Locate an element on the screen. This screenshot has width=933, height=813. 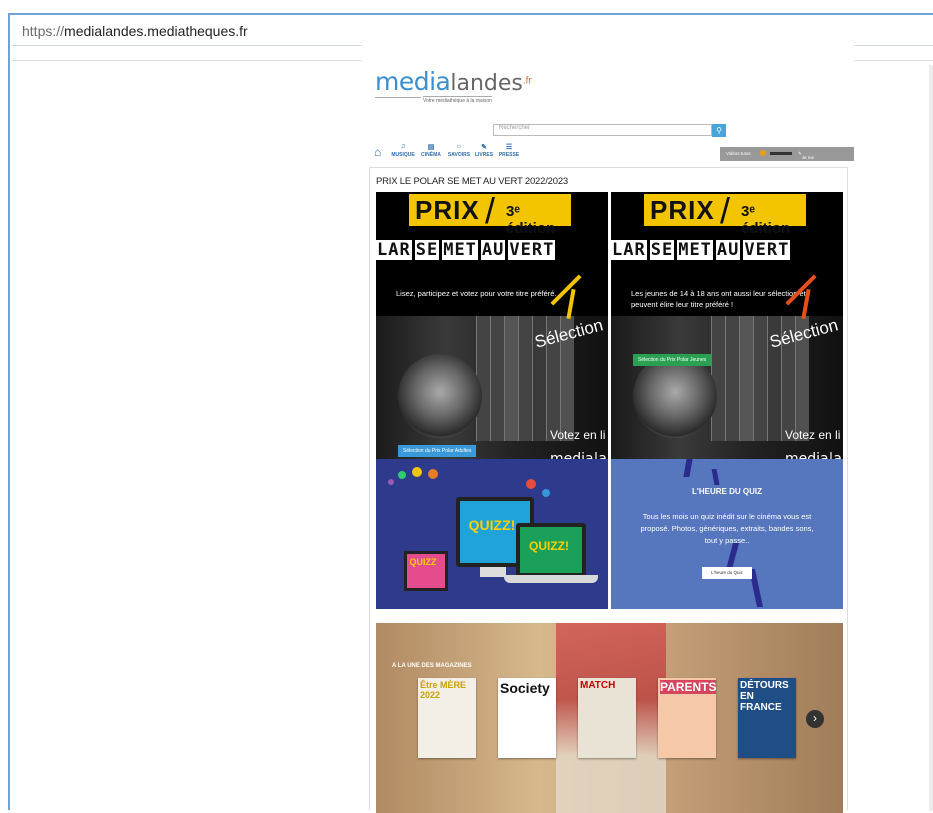
quiz-illustration-tile: QUIZZ QUIZZ! QUIZZ! is located at coordinates (492, 534).